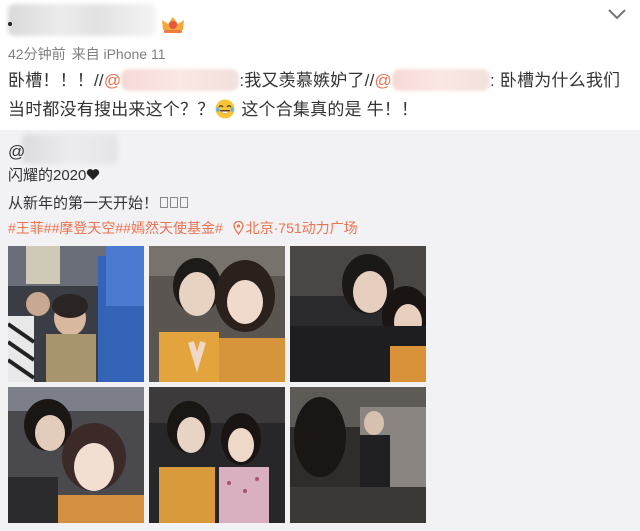 The width and height of the screenshot is (640, 531). What do you see at coordinates (440, 80) in the screenshot?
I see `mention-2-blurred` at bounding box center [440, 80].